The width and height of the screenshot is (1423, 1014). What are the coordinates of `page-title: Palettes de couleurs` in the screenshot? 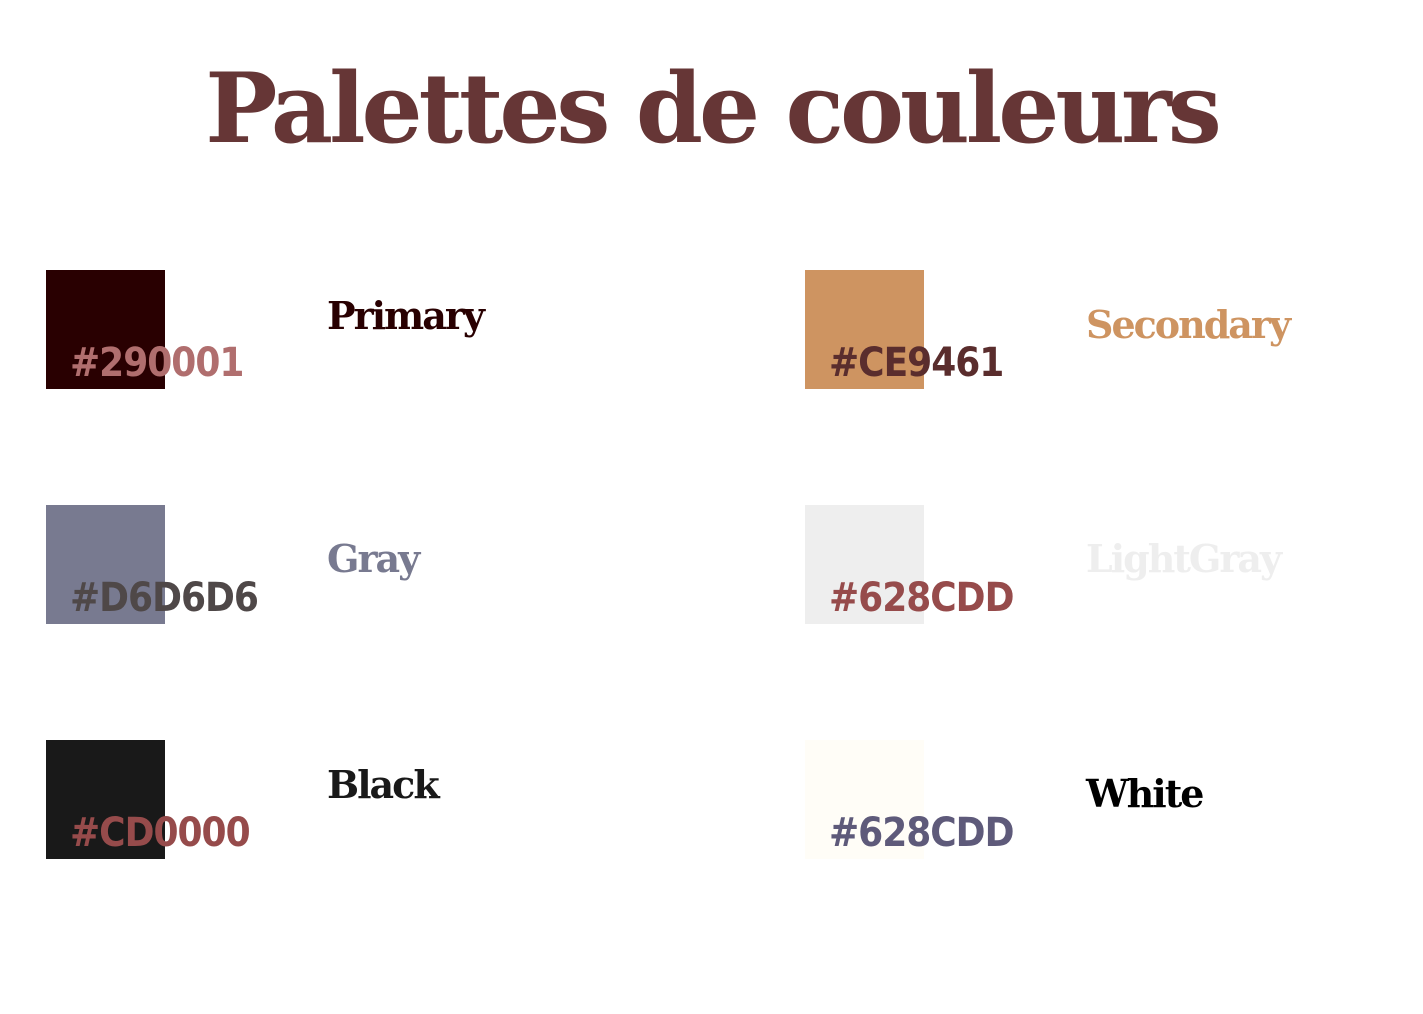 It's located at (713, 108).